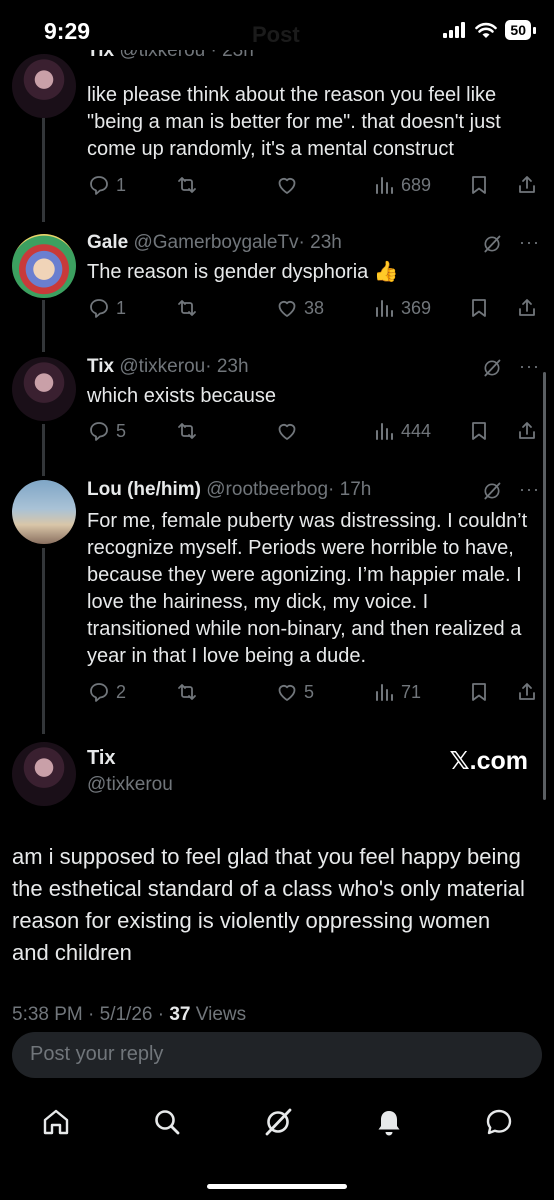 The height and width of the screenshot is (1200, 554). What do you see at coordinates (121, 430) in the screenshot?
I see `reply-count: 5` at bounding box center [121, 430].